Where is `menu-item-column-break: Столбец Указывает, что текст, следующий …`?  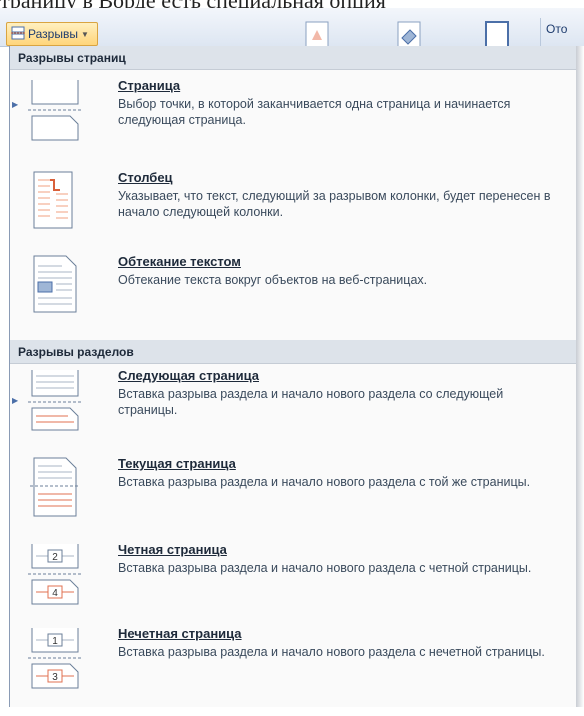
menu-item-column-break: Столбец Указывает, что текст, следующий … is located at coordinates (293, 215).